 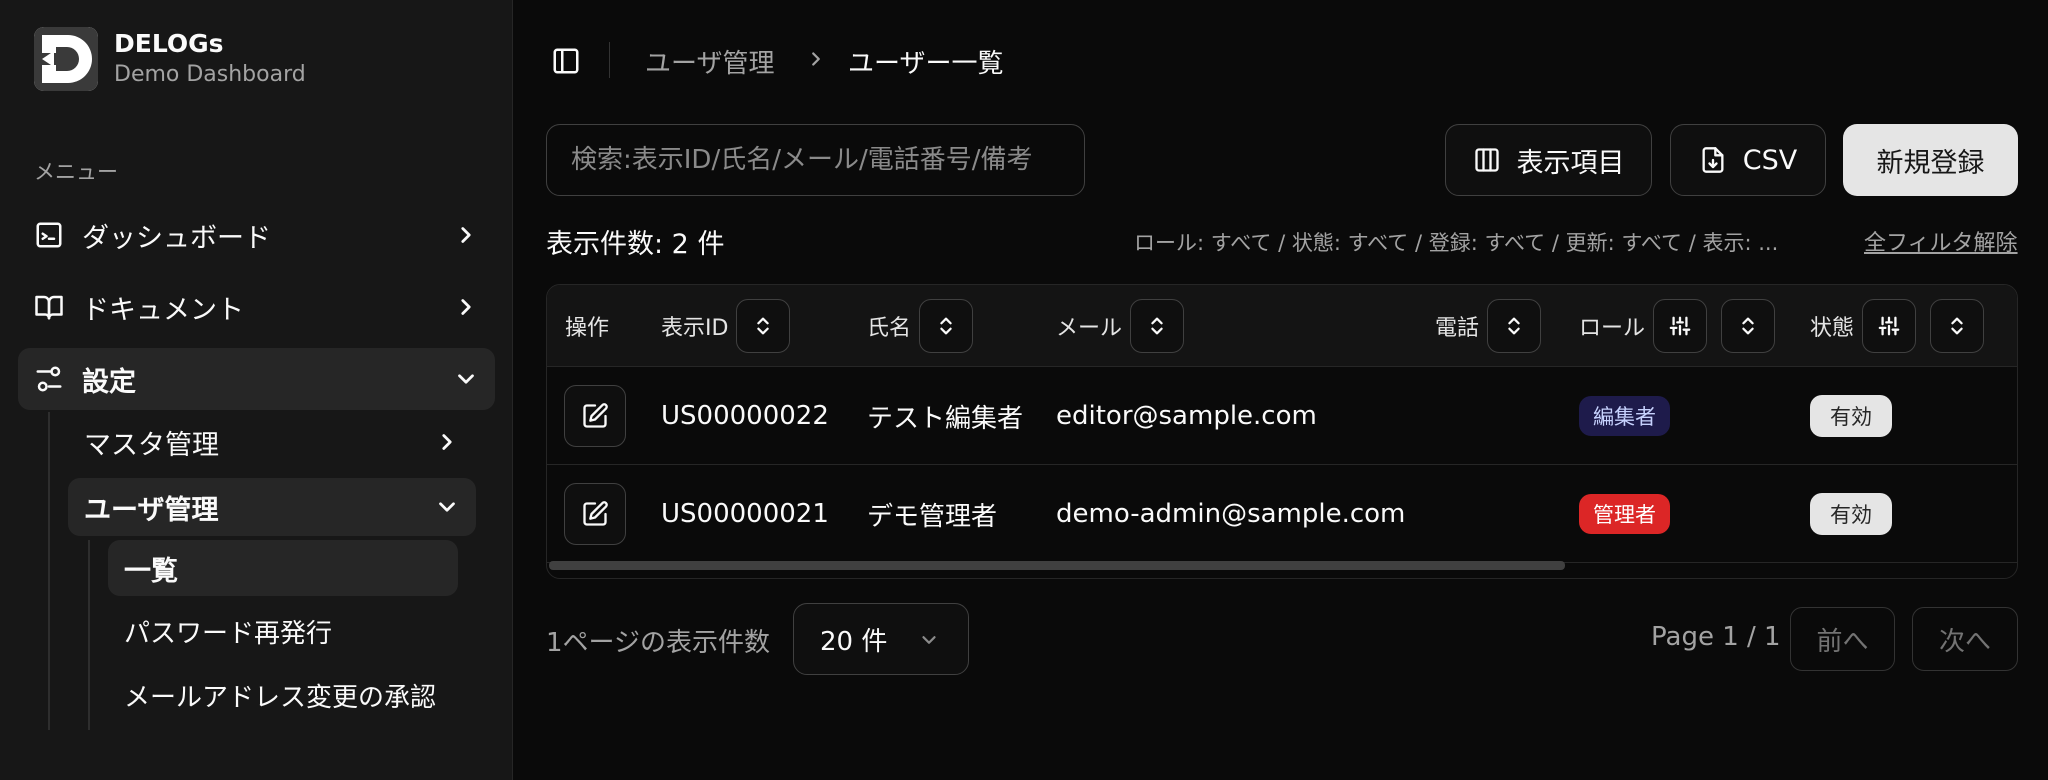 What do you see at coordinates (256, 235) in the screenshot?
I see `sidebar-item-dashboard: ダッシュボード` at bounding box center [256, 235].